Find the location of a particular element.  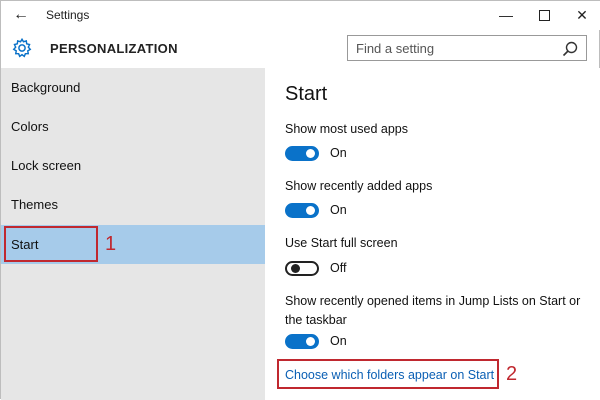

maximize-button is located at coordinates (544, 15).